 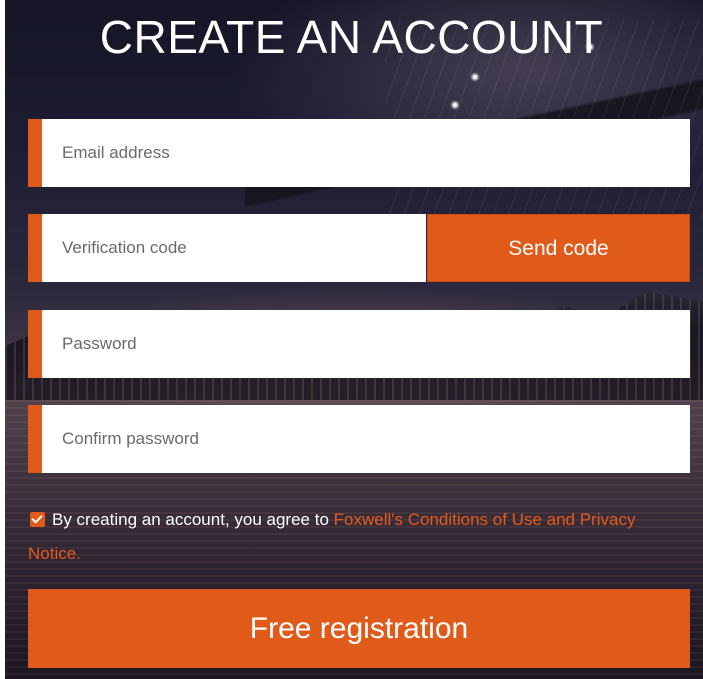 I want to click on verification-code-placeholder: Verification code, so click(x=124, y=247).